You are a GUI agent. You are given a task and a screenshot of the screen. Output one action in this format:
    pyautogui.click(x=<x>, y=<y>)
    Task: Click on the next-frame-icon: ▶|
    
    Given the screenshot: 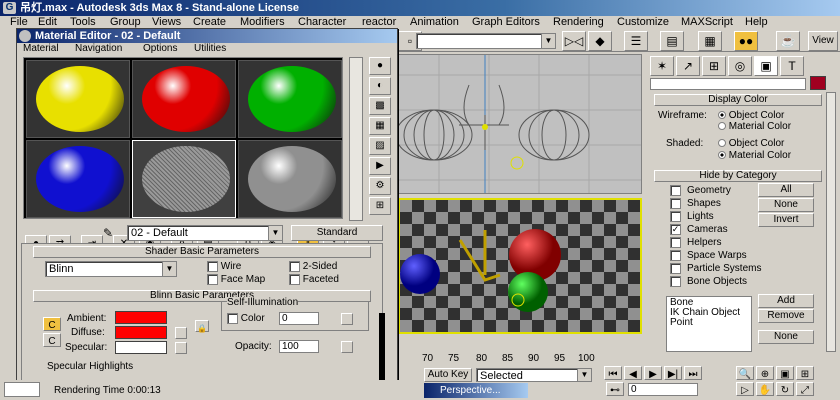 What is the action you would take?
    pyautogui.click(x=673, y=373)
    